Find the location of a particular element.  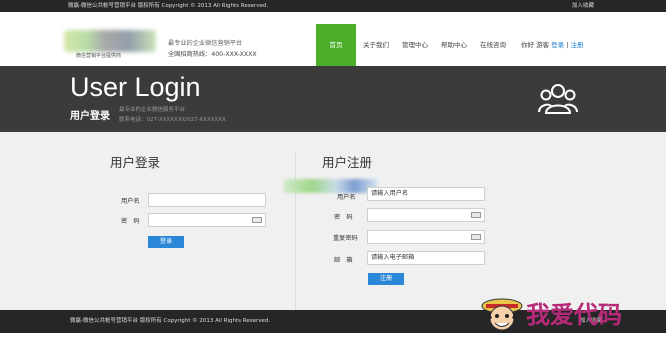

register-button: 注册 is located at coordinates (386, 279).